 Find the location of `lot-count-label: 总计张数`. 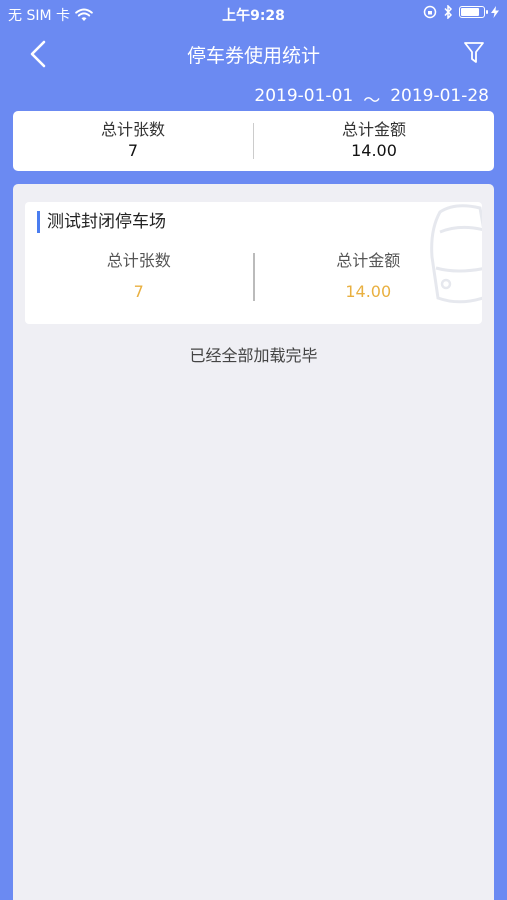

lot-count-label: 总计张数 is located at coordinates (138, 260).